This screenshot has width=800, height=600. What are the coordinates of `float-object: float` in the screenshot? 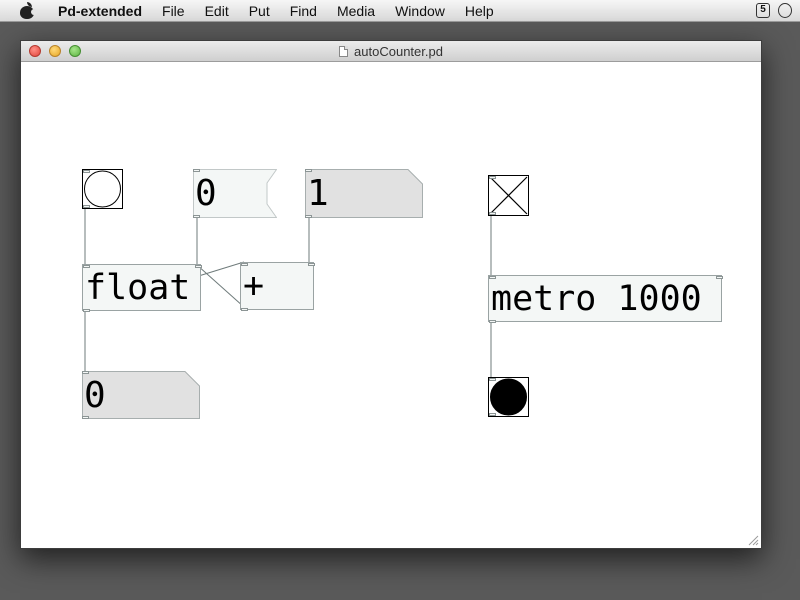 It's located at (142, 288).